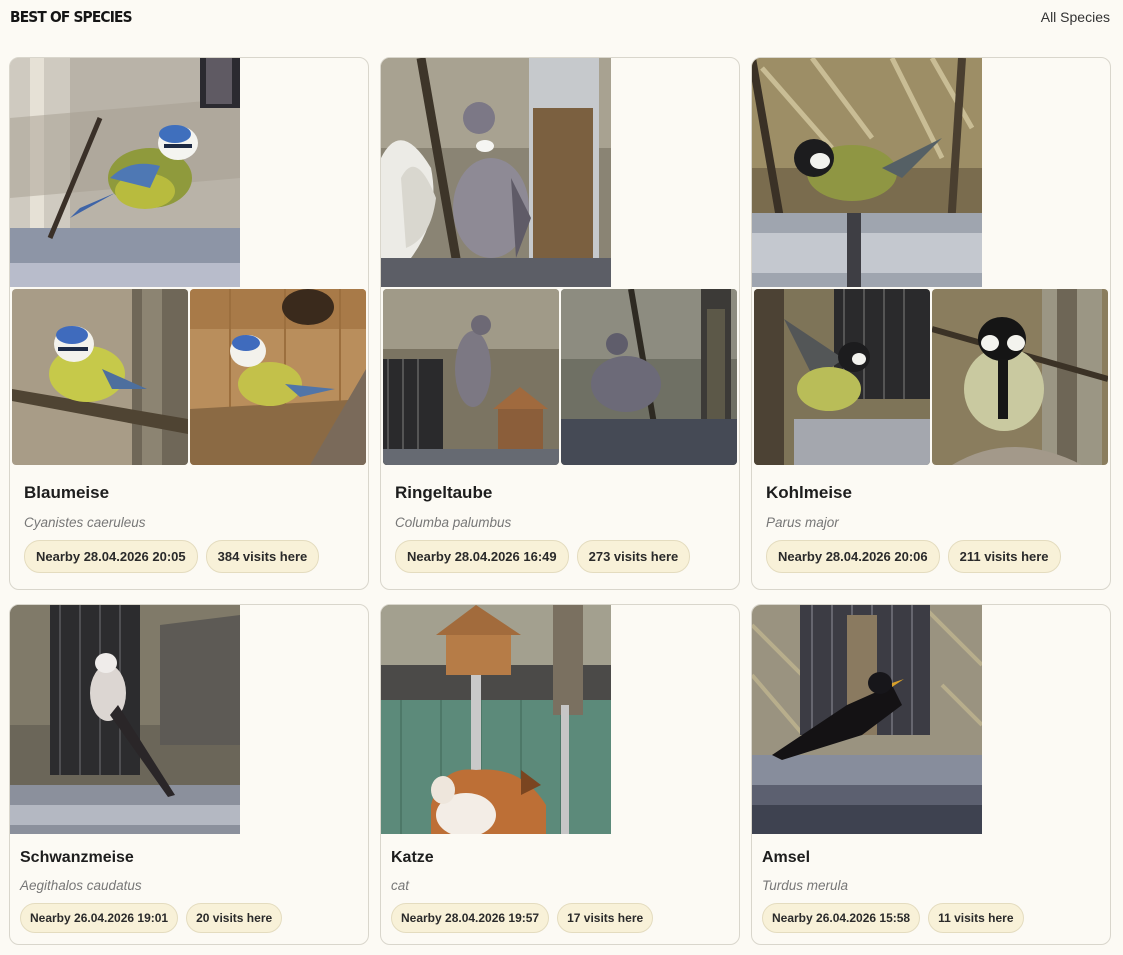 This screenshot has width=1123, height=955. Describe the element at coordinates (99, 918) in the screenshot. I see `last-seen-badge: Nearby 26.04.2026 19:01` at that location.